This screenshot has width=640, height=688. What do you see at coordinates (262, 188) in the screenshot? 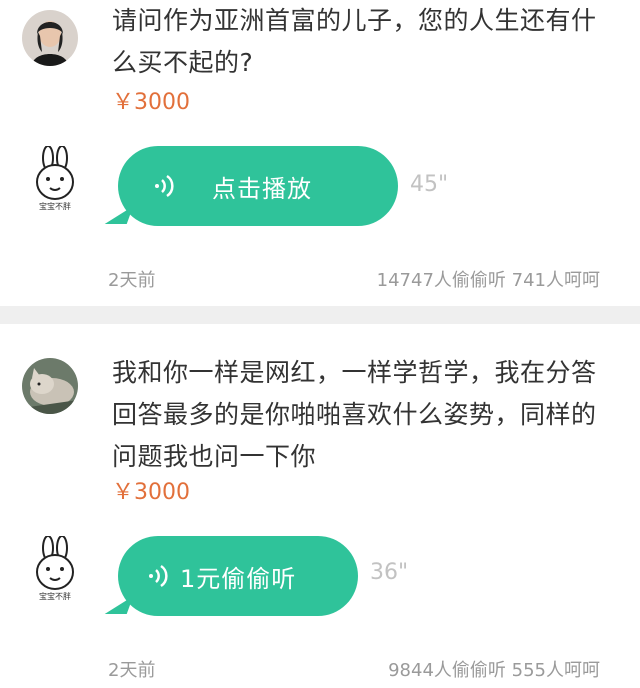
I see `play-label: 点击播放` at bounding box center [262, 188].